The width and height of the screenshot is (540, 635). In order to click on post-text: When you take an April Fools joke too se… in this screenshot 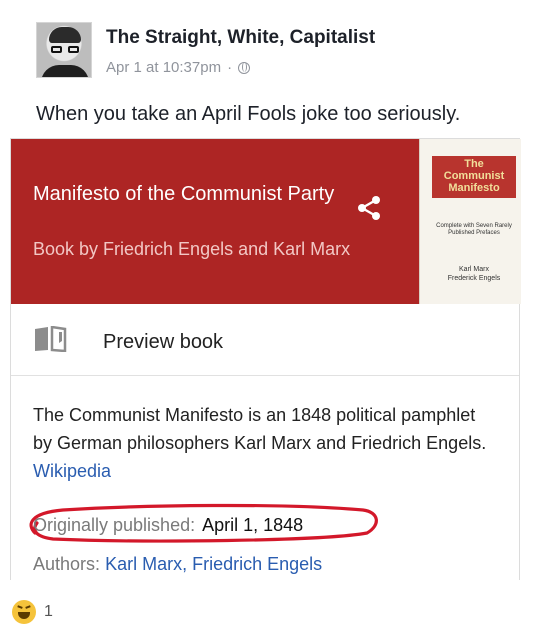, I will do `click(248, 114)`.